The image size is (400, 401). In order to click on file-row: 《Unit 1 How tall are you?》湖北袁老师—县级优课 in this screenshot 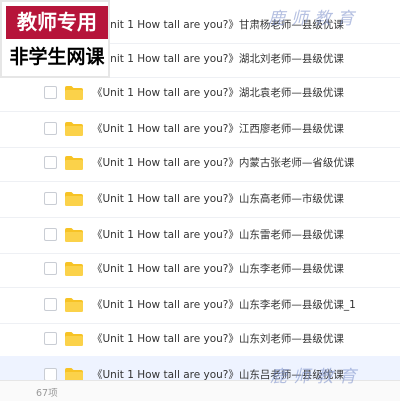, I will do `click(200, 93)`.